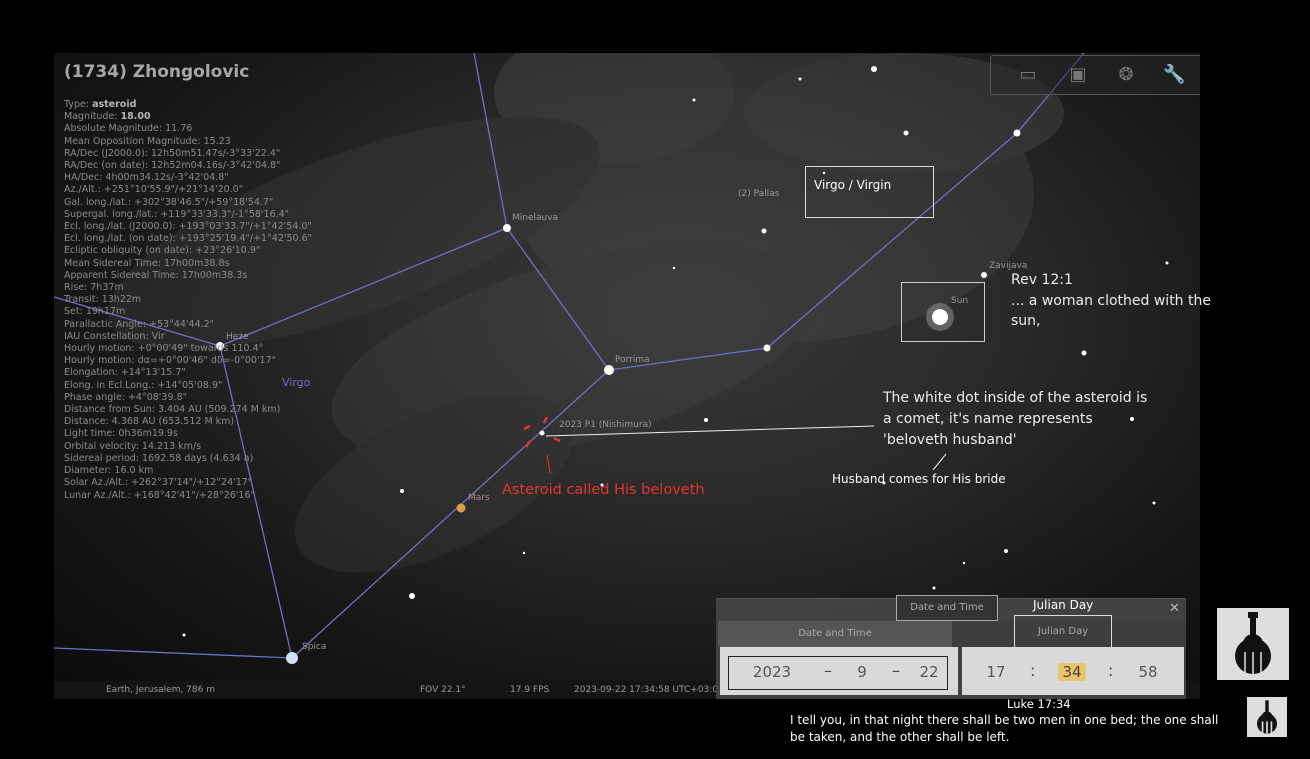 This screenshot has height=759, width=1310. I want to click on virgo-annotation-box, so click(869, 192).